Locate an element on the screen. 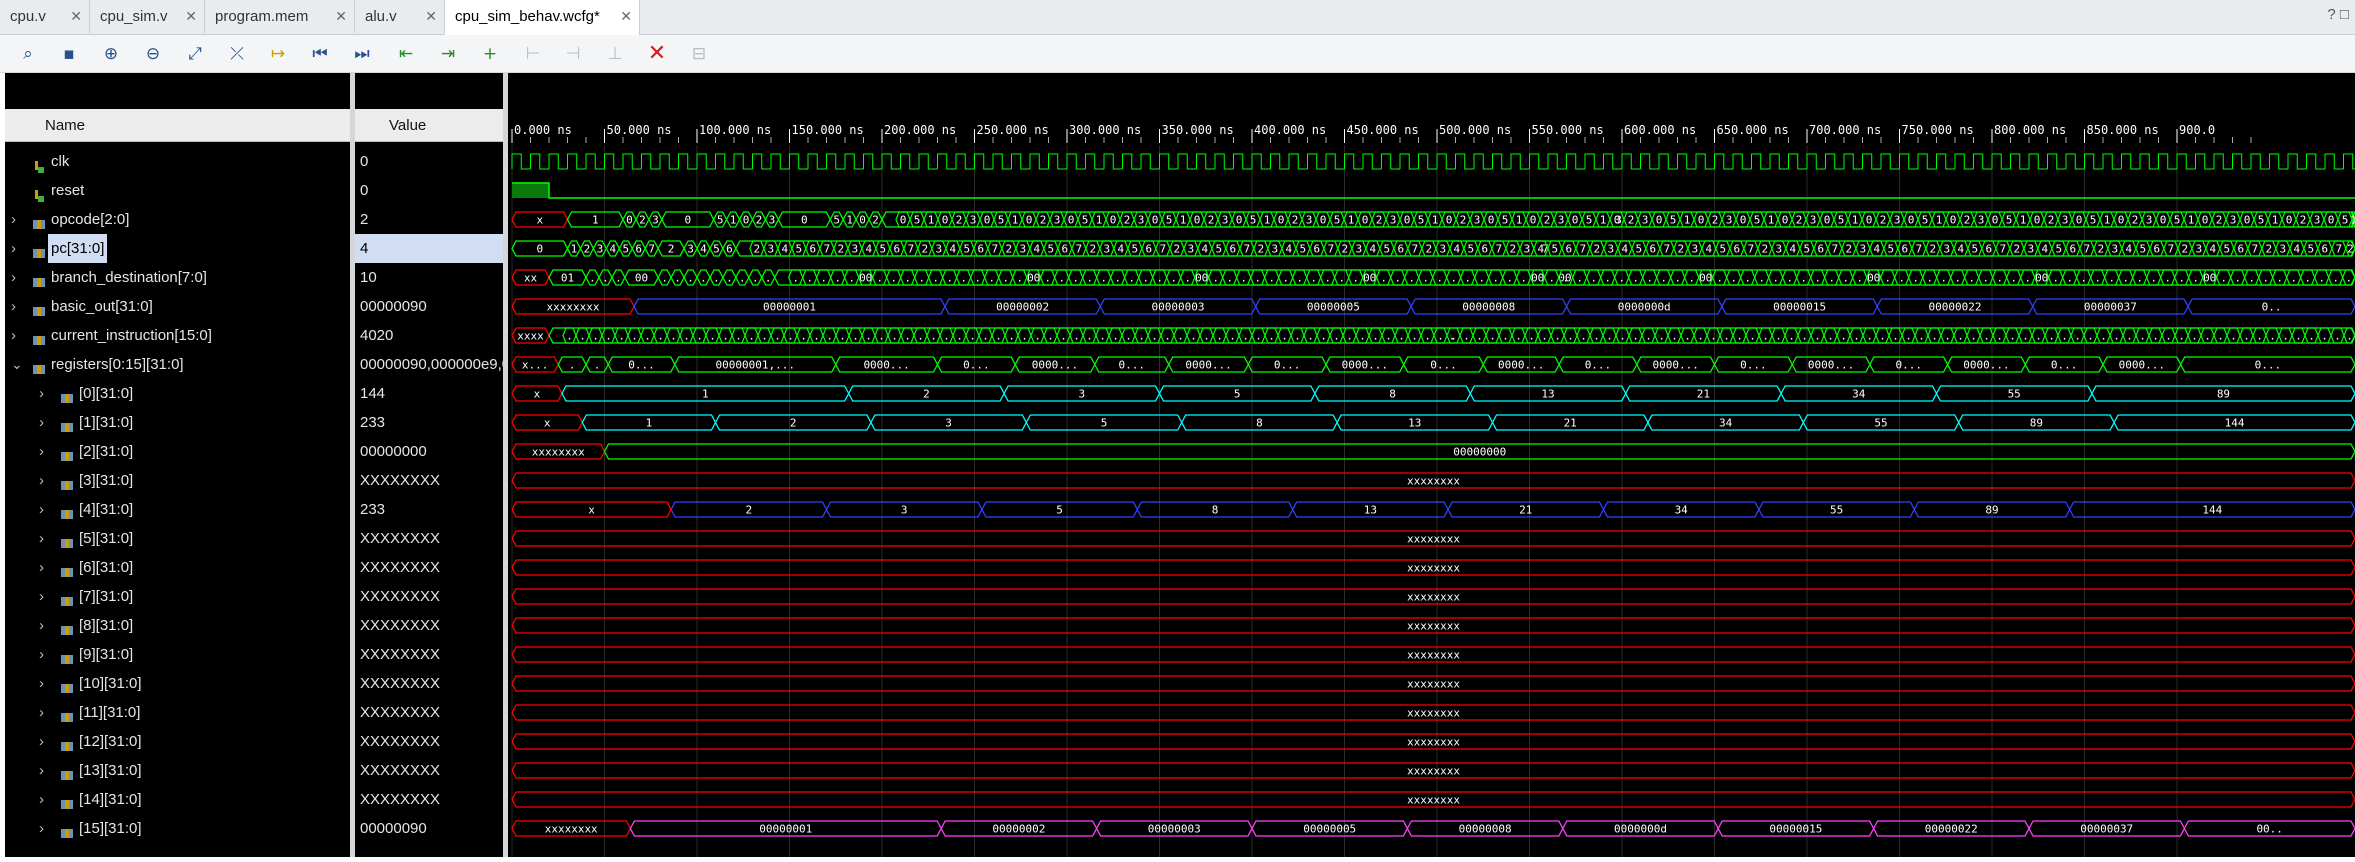  tab-program-mem: program.mem✕ is located at coordinates (280, 16).